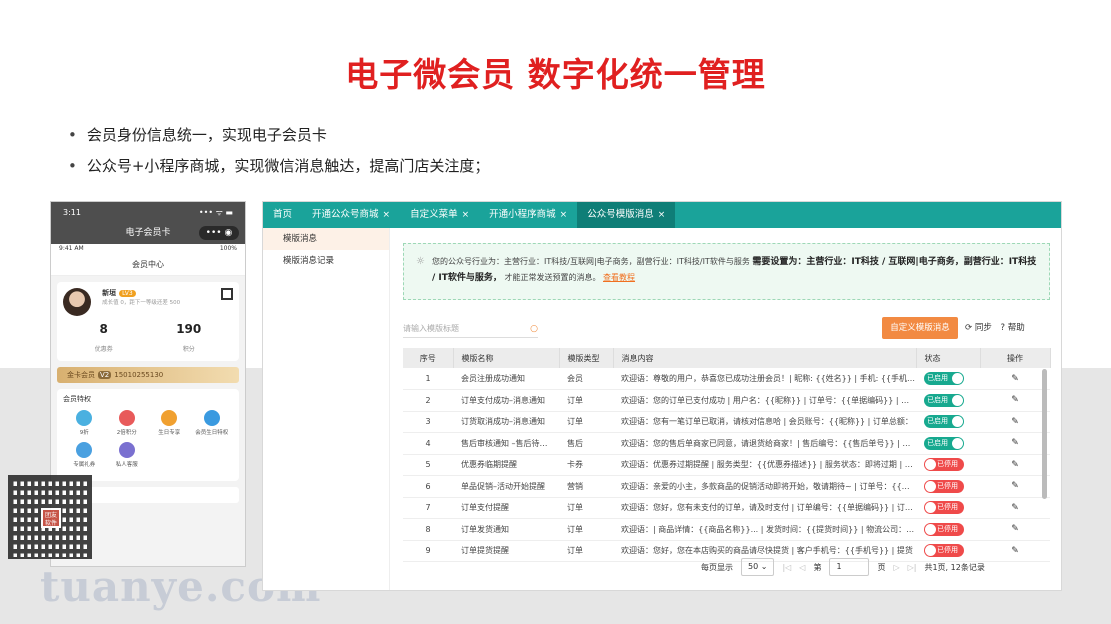  I want to click on row-number: 1, so click(428, 379).